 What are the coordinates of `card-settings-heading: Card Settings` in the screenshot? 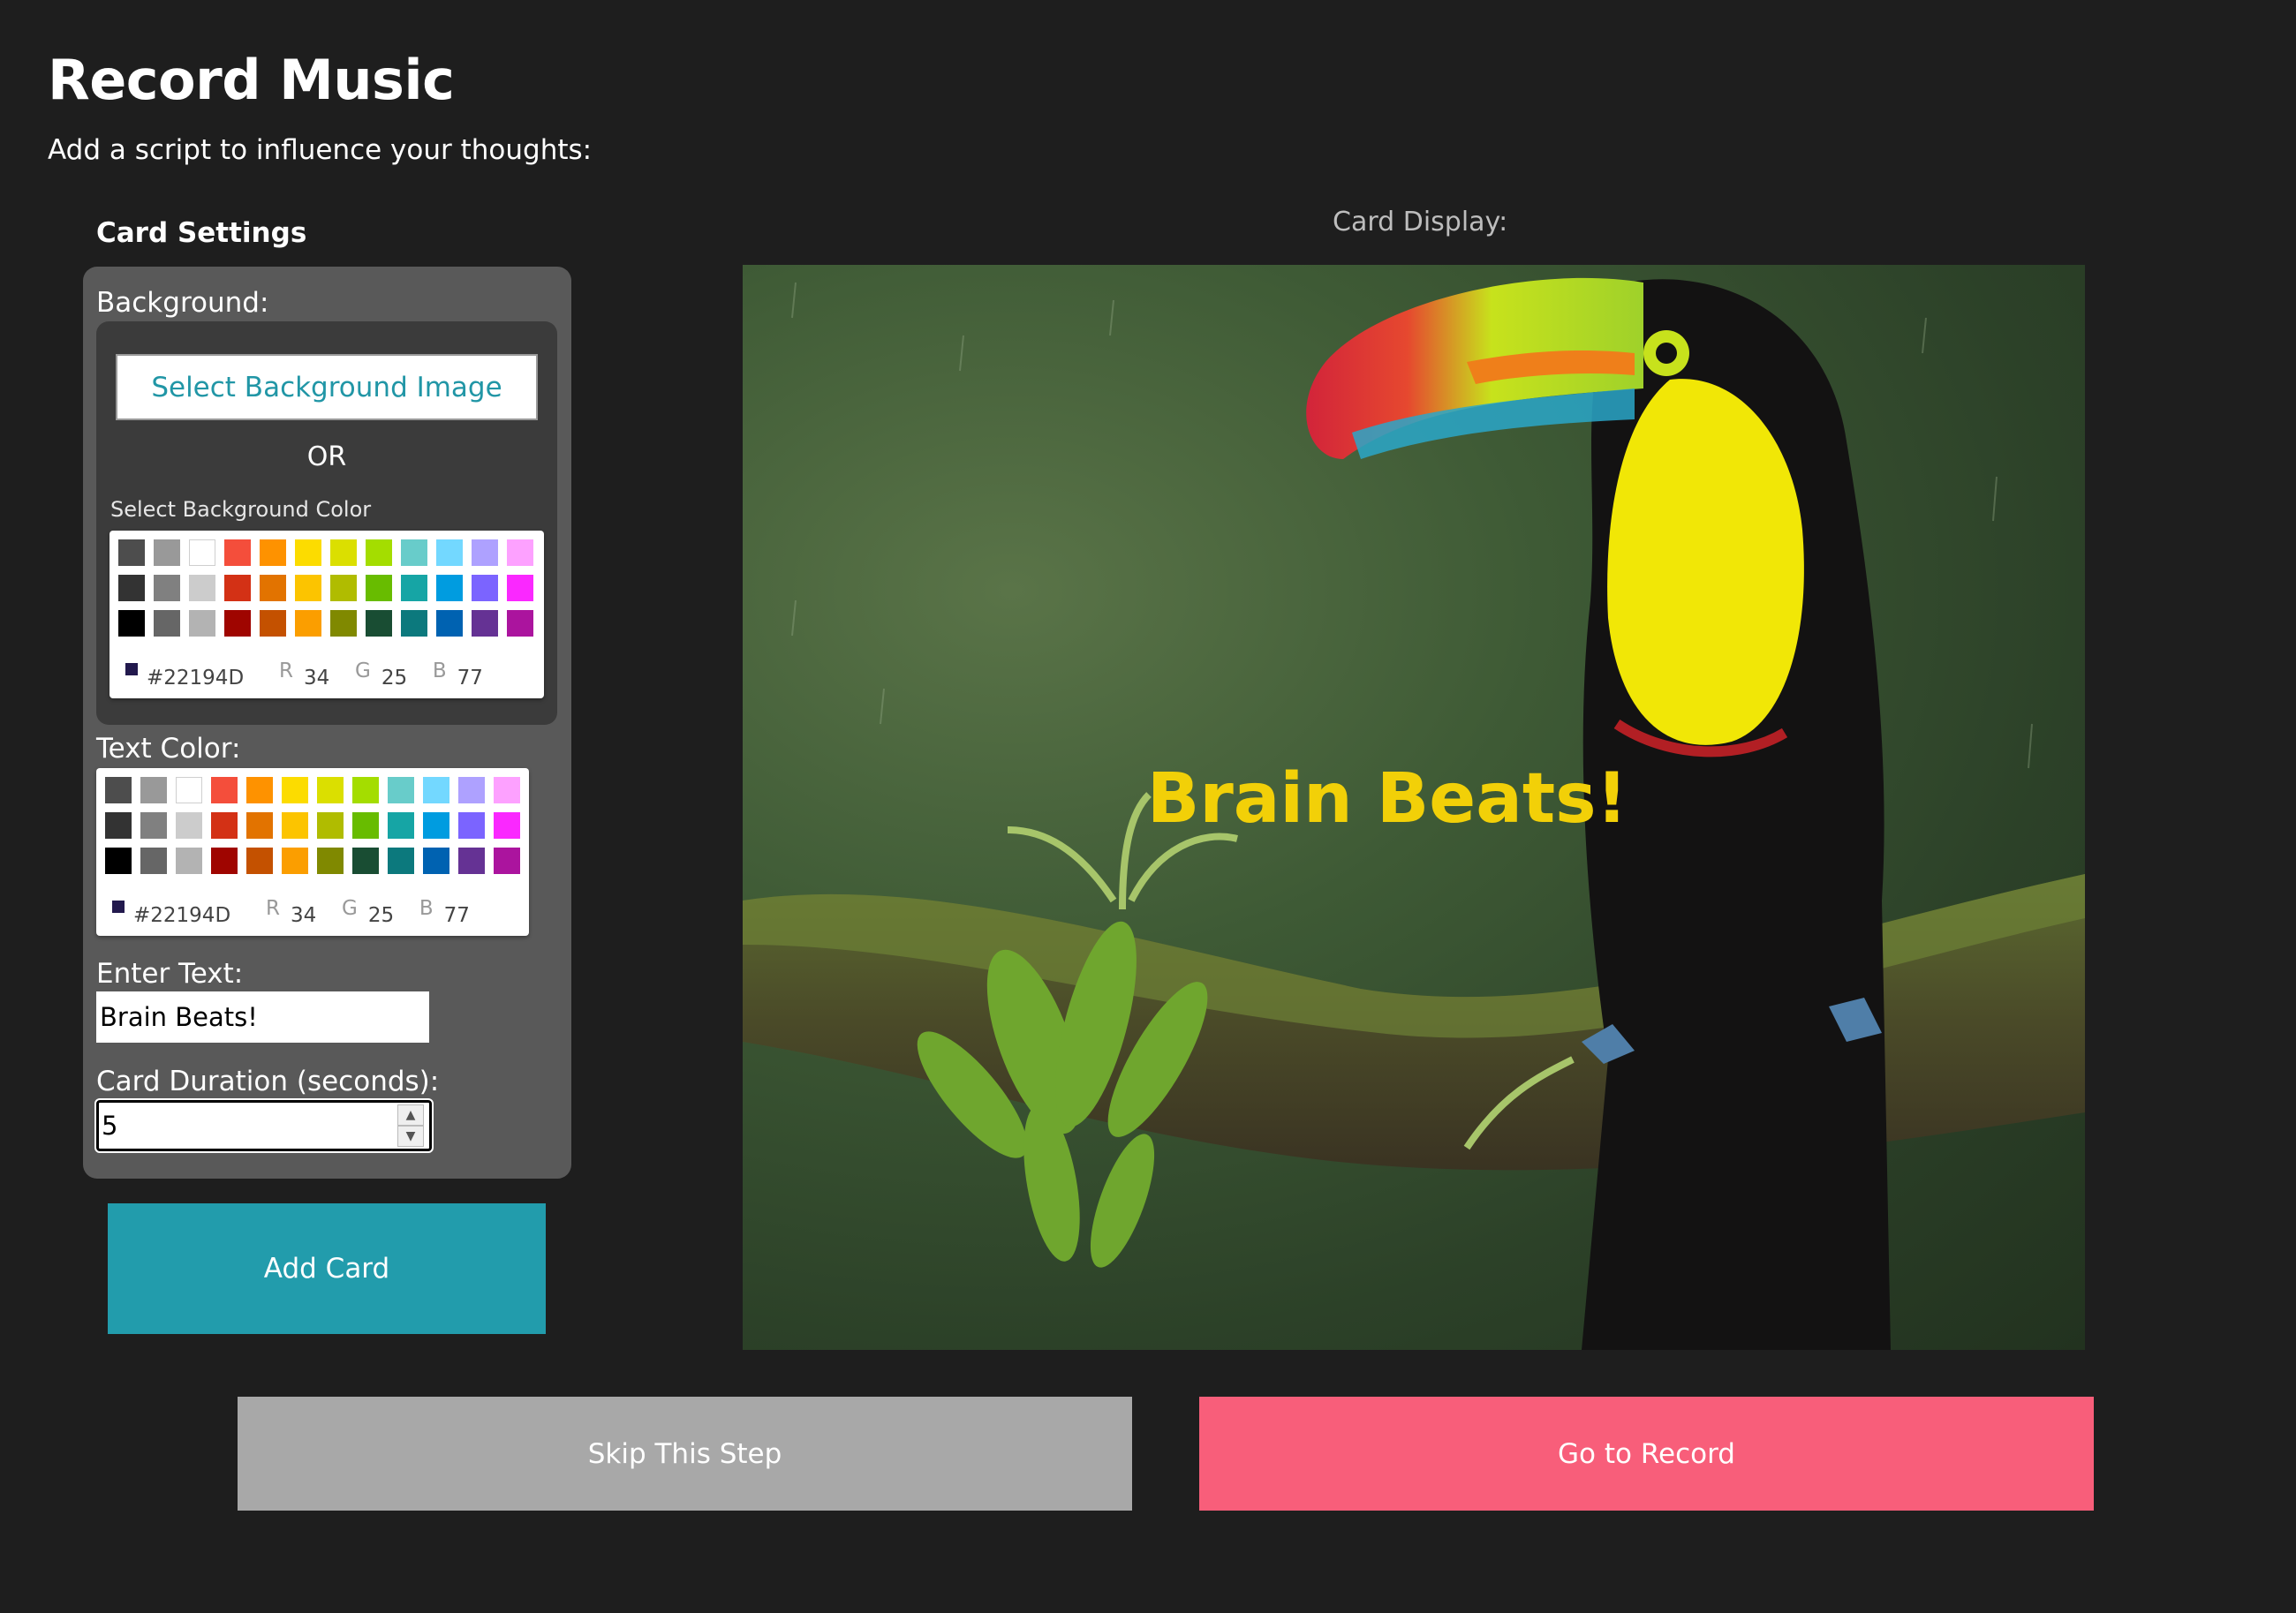 It's located at (201, 233).